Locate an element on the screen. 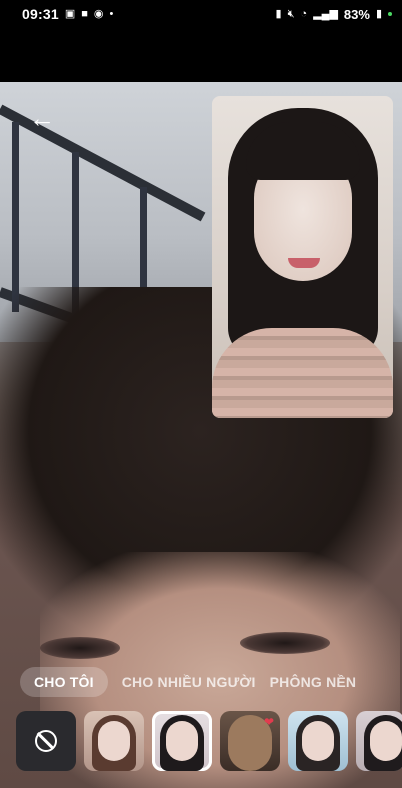 This screenshot has height=788, width=402. gallery-icon: ▣ is located at coordinates (70, 13).